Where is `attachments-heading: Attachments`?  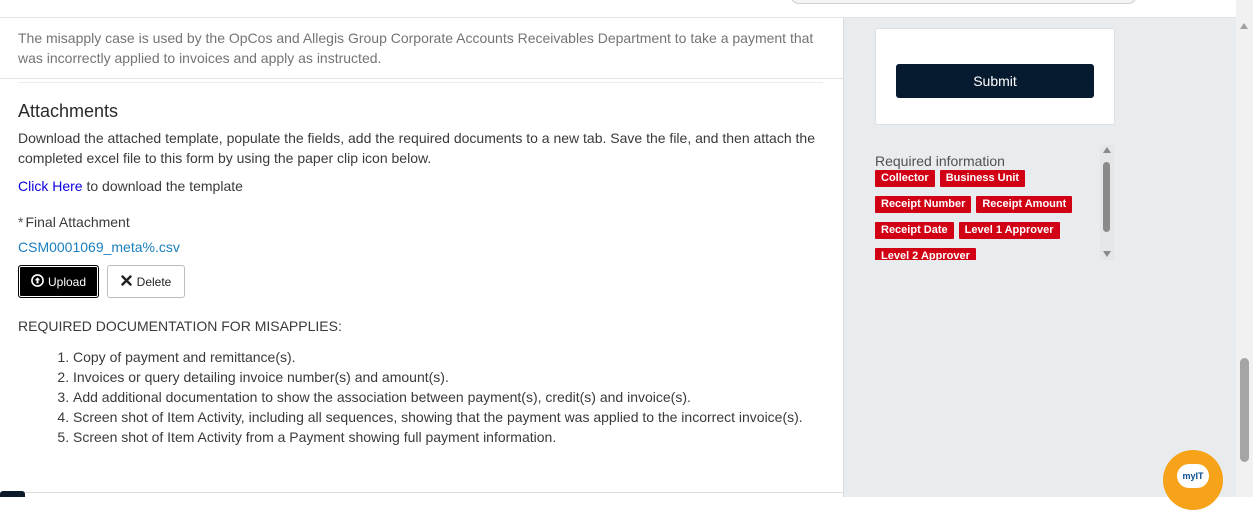 attachments-heading: Attachments is located at coordinates (68, 111).